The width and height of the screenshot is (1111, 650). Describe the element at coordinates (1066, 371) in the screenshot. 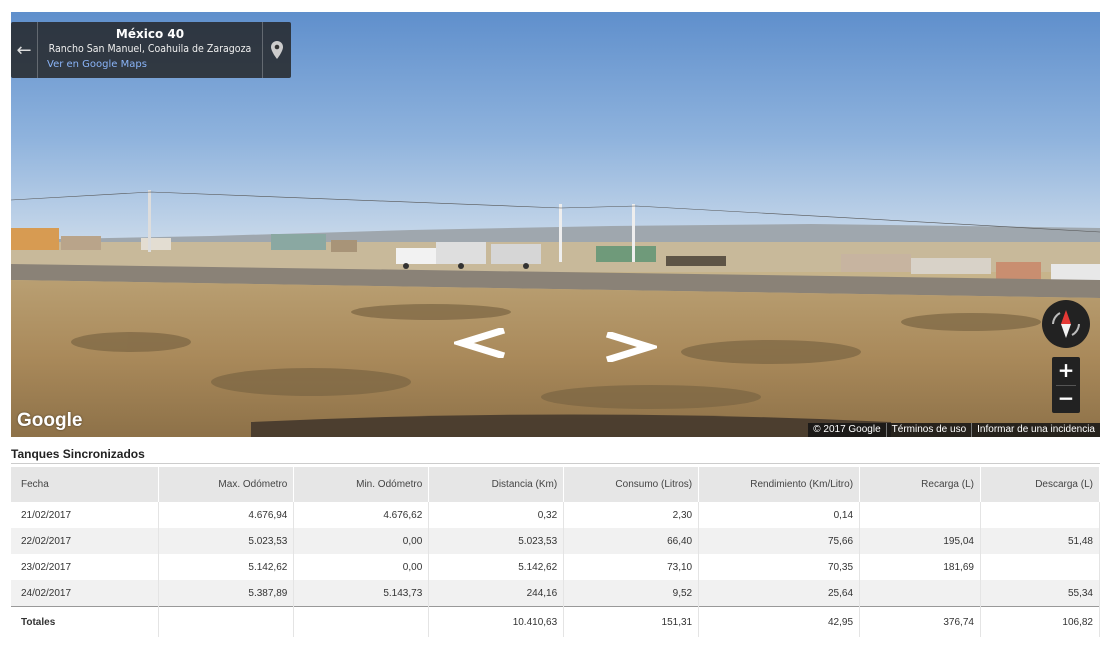

I see `zoom-in-button: +` at that location.